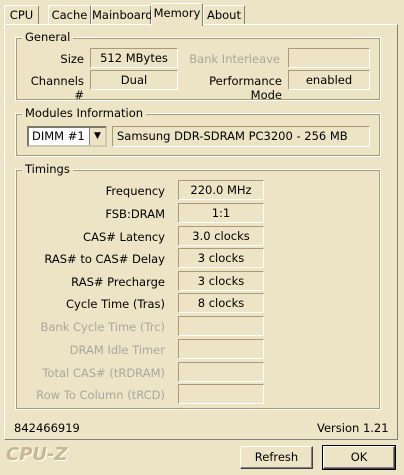  What do you see at coordinates (21, 15) in the screenshot?
I see `tab-cpu: CPU` at bounding box center [21, 15].